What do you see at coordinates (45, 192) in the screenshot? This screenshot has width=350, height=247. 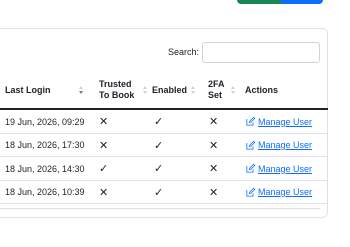 I see `last-login-cell: 18 Jun, 2026, 10:39` at bounding box center [45, 192].